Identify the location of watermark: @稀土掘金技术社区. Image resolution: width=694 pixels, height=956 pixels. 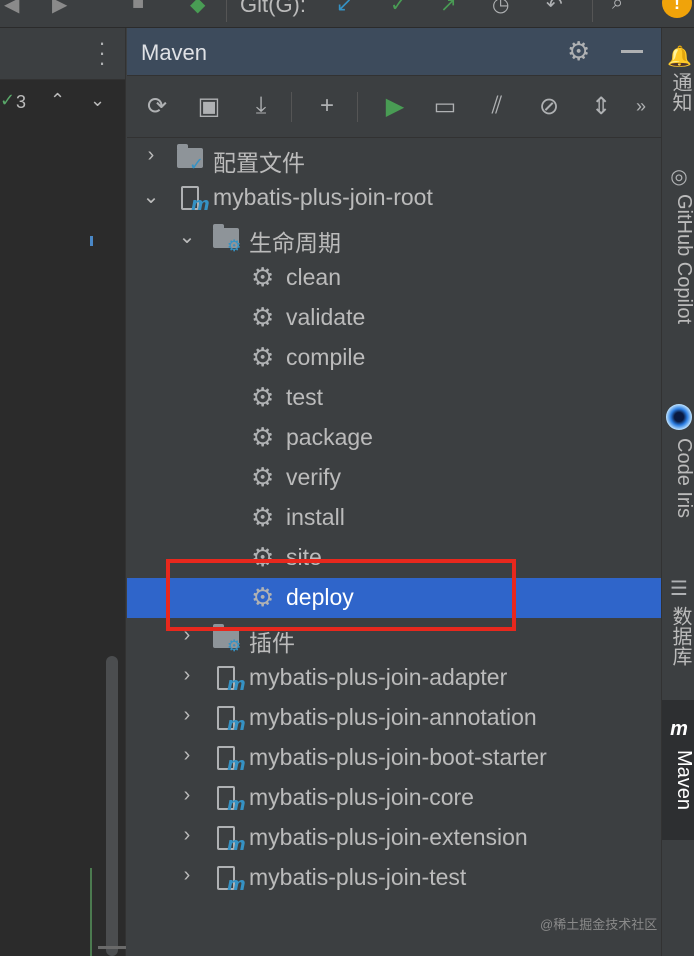
(599, 924).